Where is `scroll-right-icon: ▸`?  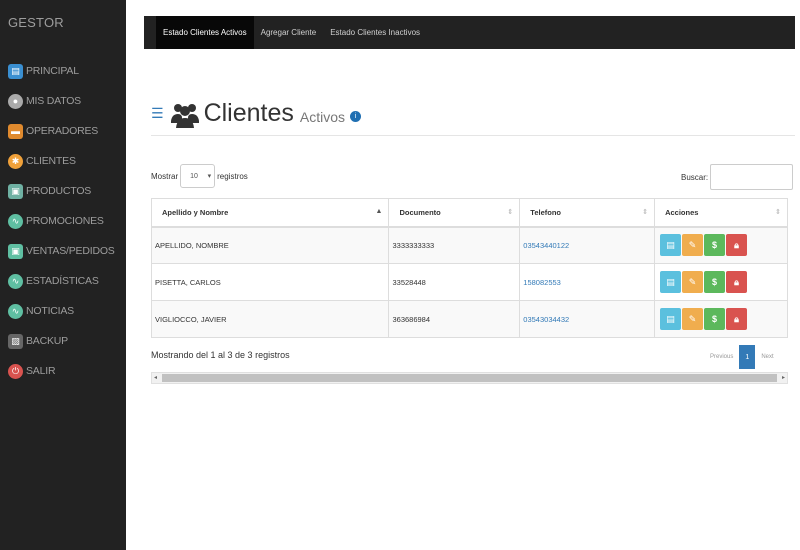
scroll-right-icon: ▸ is located at coordinates (783, 378).